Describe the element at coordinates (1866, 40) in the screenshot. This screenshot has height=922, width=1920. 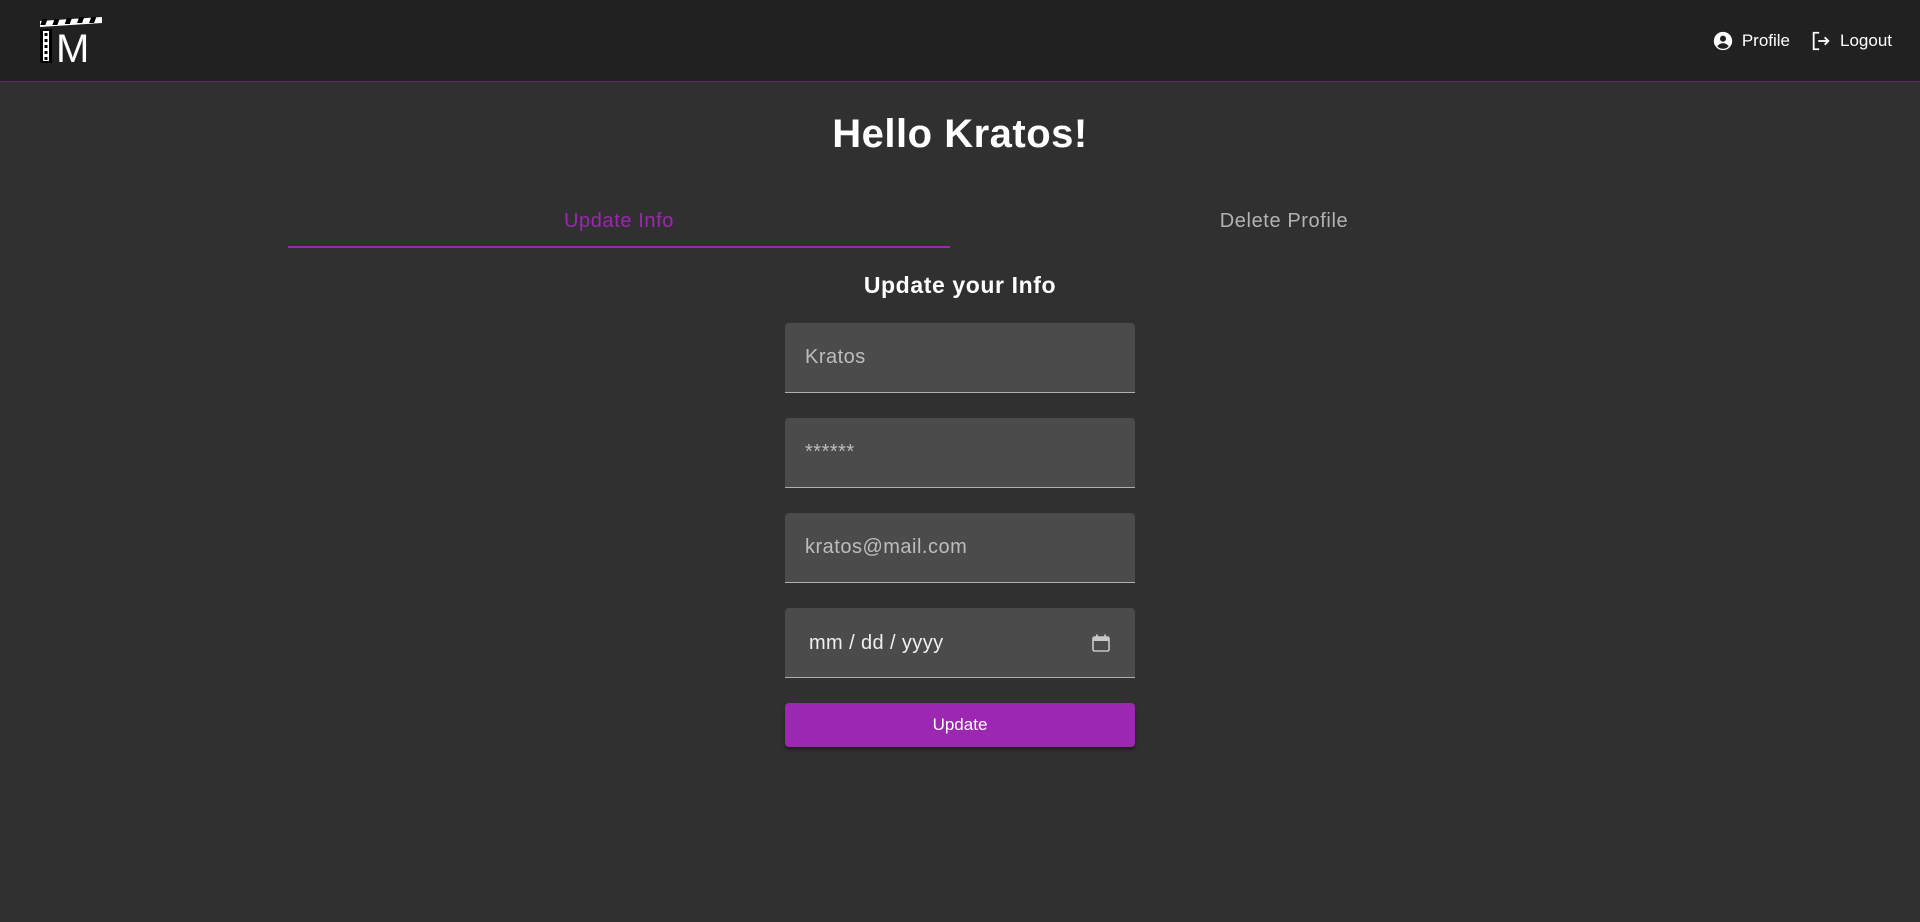
I see `logout-link-label: Logout` at that location.